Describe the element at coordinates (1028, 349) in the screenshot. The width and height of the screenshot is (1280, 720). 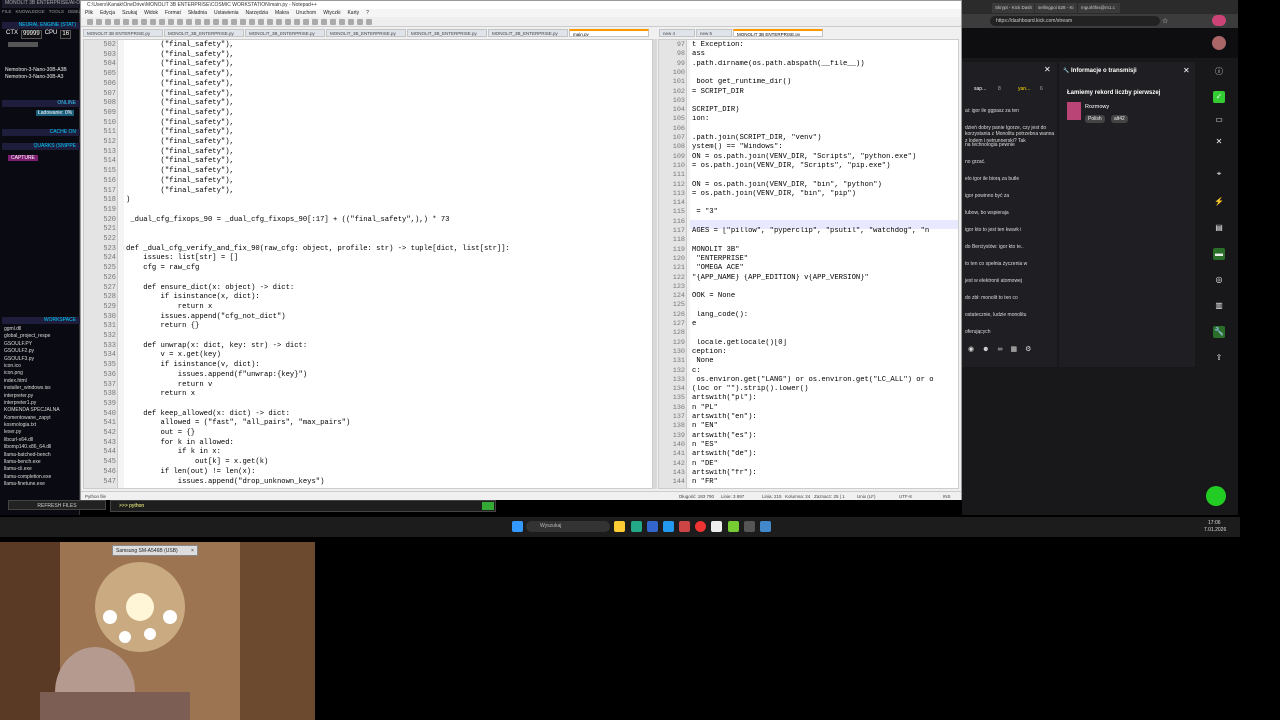
I see `gear-icon: ⚙` at that location.